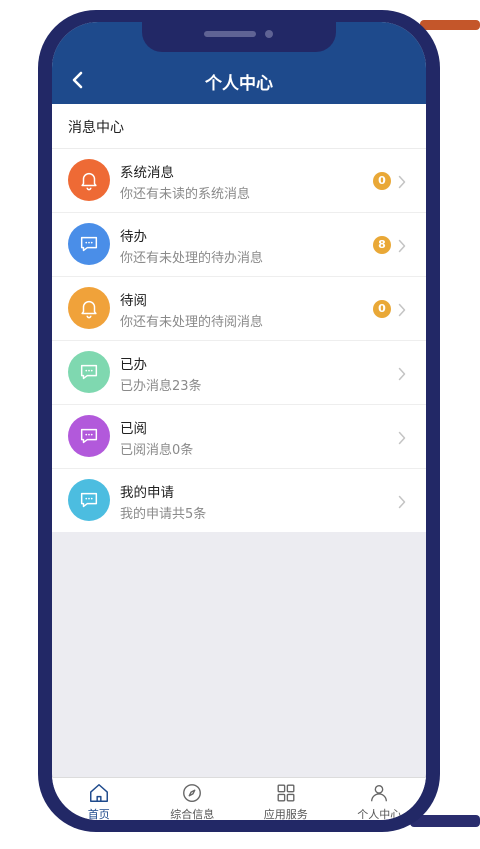 This screenshot has width=480, height=849. What do you see at coordinates (239, 500) in the screenshot?
I see `message-row: 我的申请我的申请共5条` at bounding box center [239, 500].